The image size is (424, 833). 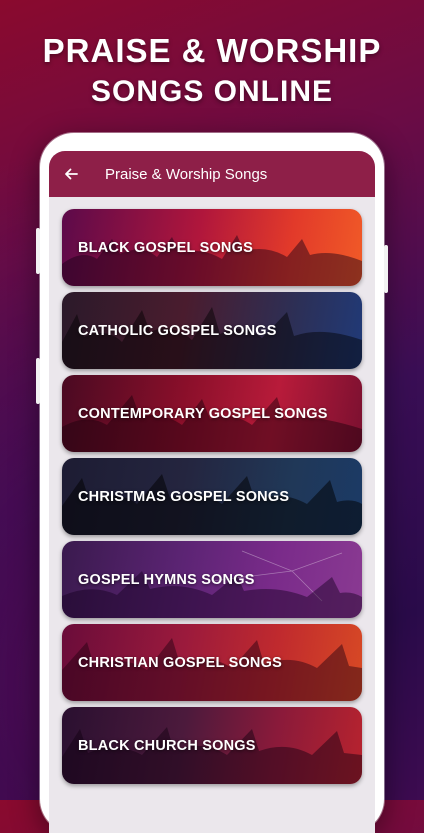 I want to click on back-button, so click(x=71, y=174).